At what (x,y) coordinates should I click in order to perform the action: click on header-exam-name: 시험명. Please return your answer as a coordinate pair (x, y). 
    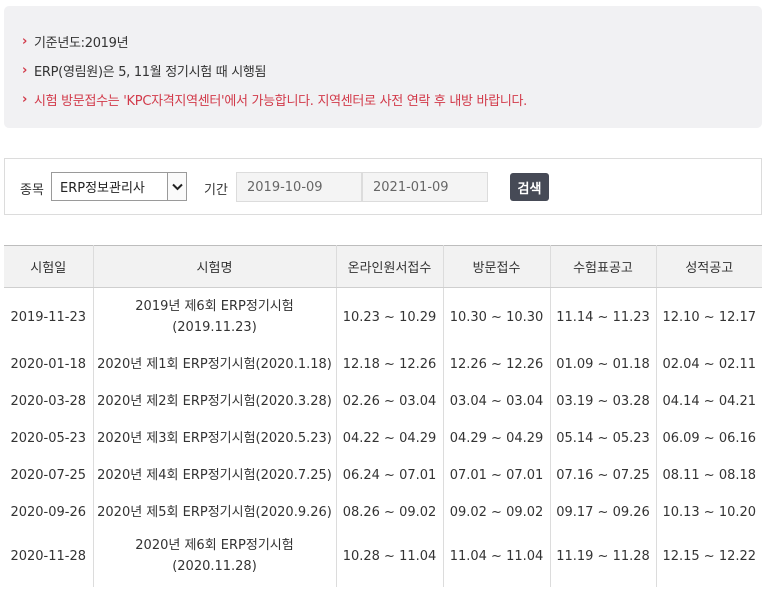
    Looking at the image, I should click on (214, 266).